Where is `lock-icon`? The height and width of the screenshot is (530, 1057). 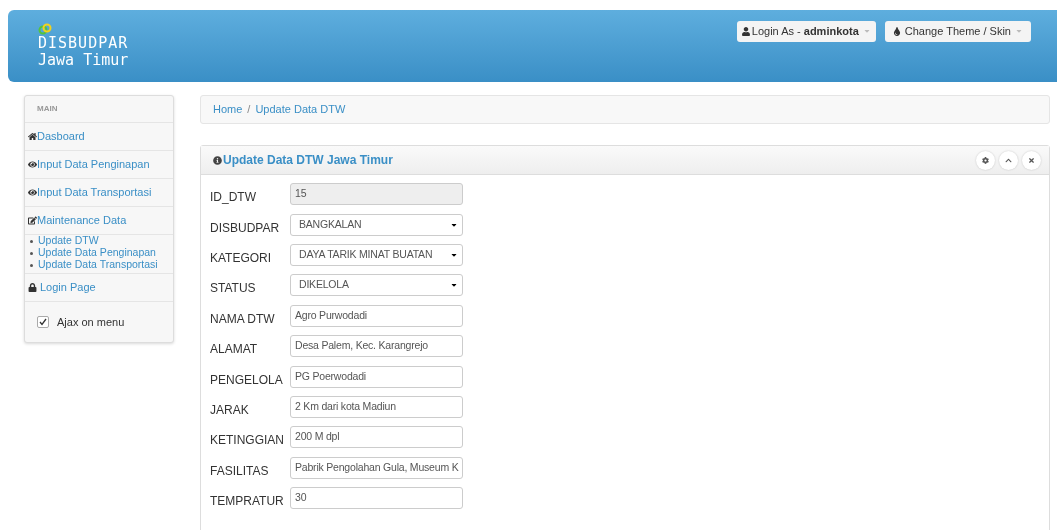
lock-icon is located at coordinates (32, 287).